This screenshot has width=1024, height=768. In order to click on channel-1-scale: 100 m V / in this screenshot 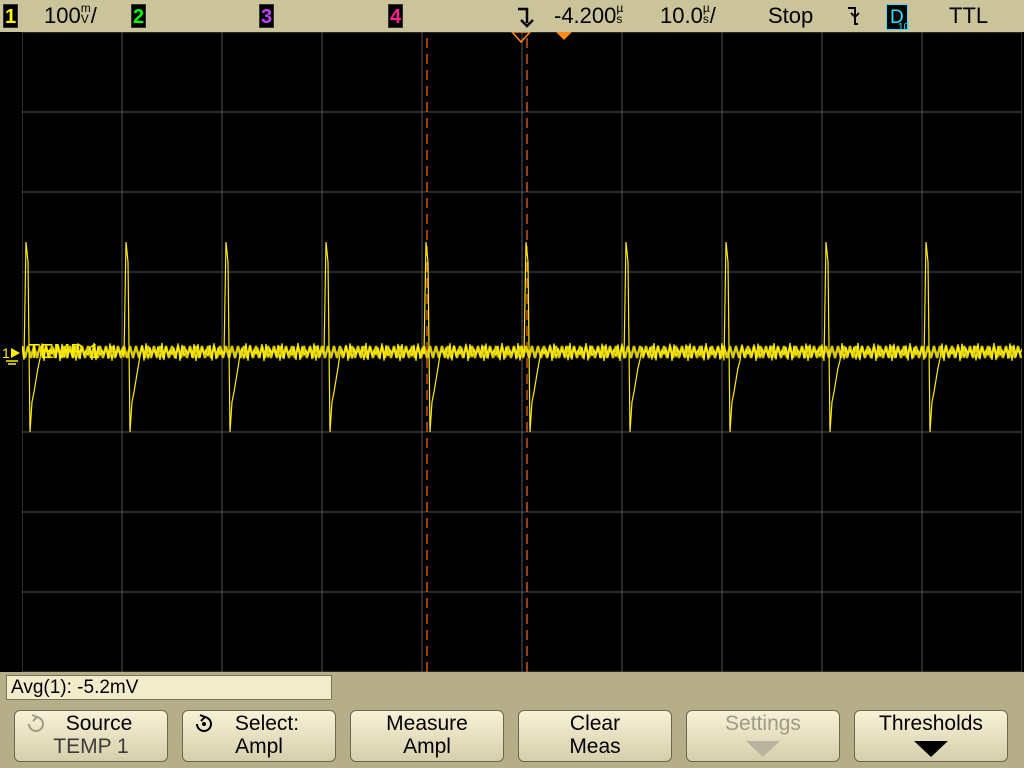, I will do `click(70, 14)`.